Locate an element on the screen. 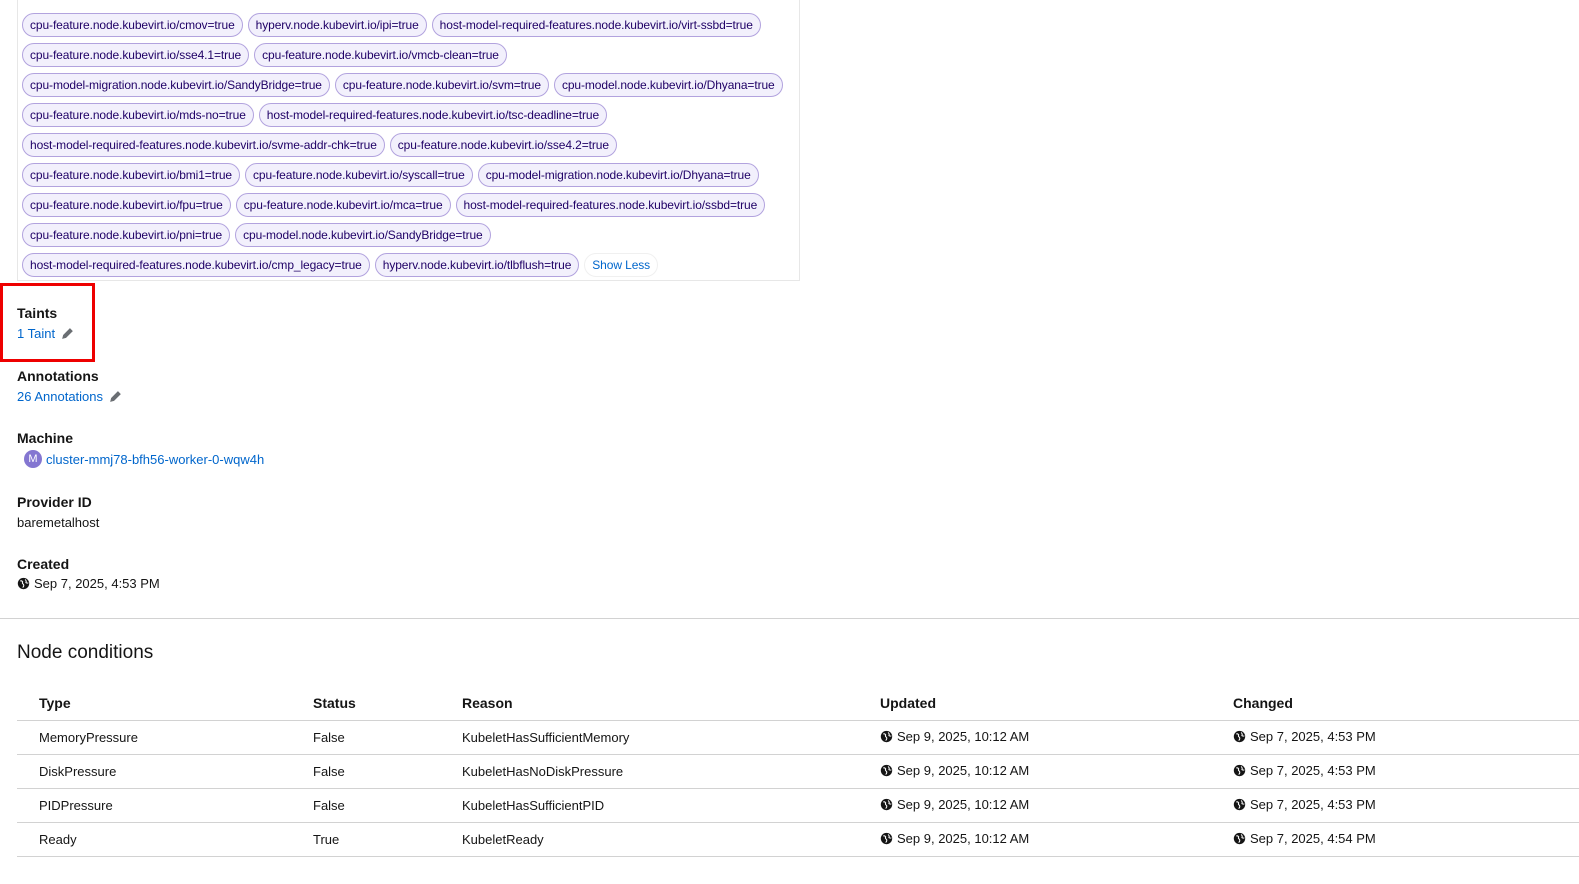 The height and width of the screenshot is (884, 1579). provider-id-value: baremetalhost is located at coordinates (58, 522).